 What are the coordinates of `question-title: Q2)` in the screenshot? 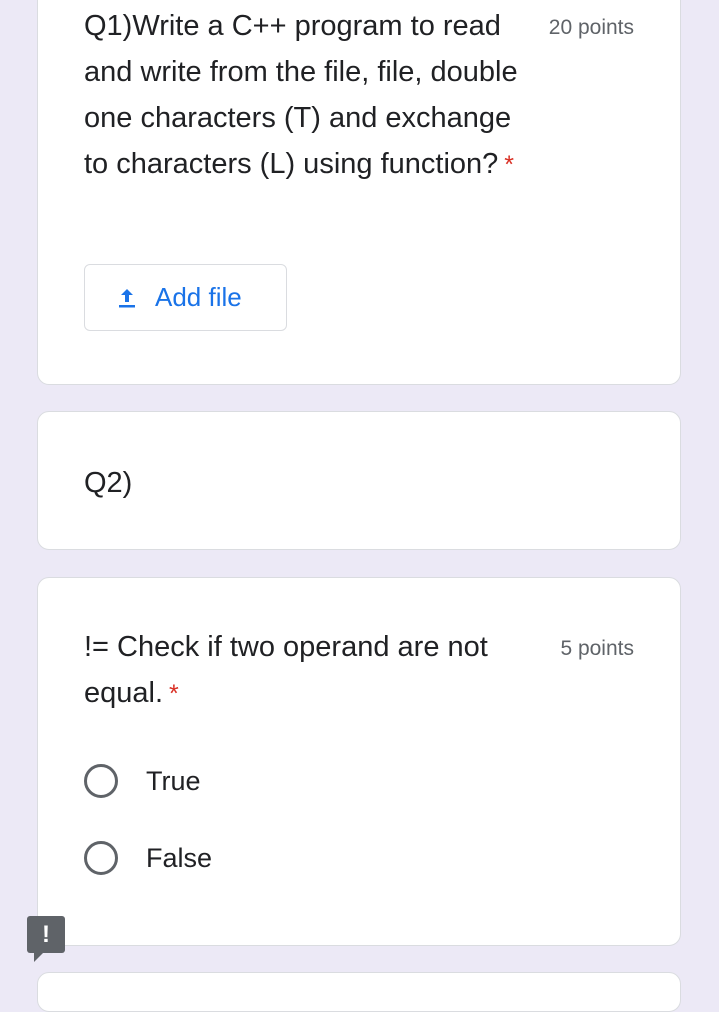 It's located at (108, 483).